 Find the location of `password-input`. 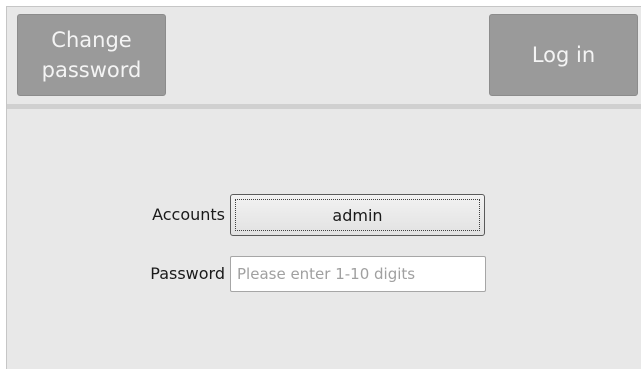

password-input is located at coordinates (358, 274).